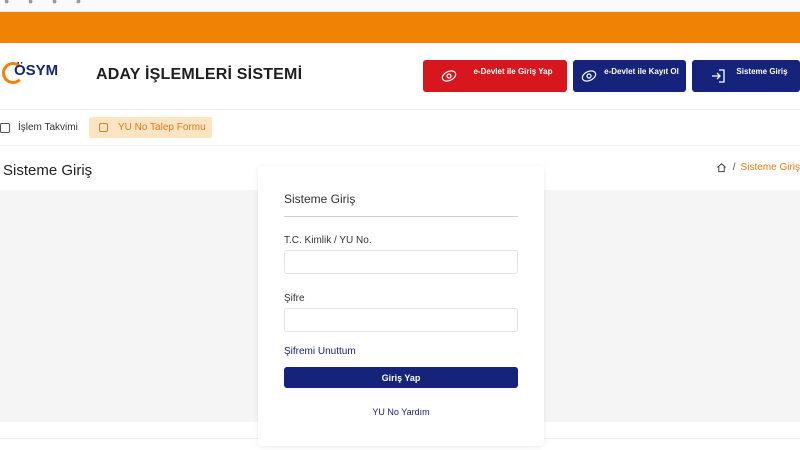 The height and width of the screenshot is (450, 800). I want to click on osym-logo: ÖSYM, so click(35, 75).